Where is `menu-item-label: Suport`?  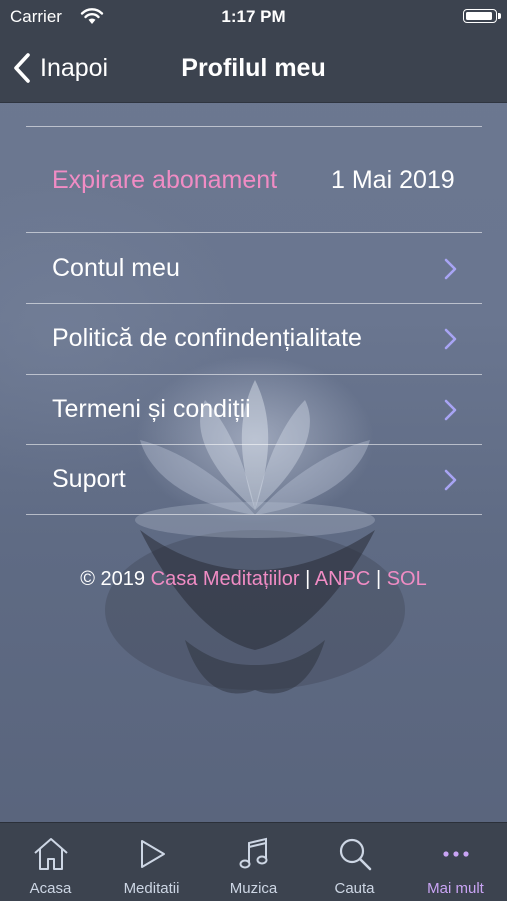 menu-item-label: Suport is located at coordinates (89, 479).